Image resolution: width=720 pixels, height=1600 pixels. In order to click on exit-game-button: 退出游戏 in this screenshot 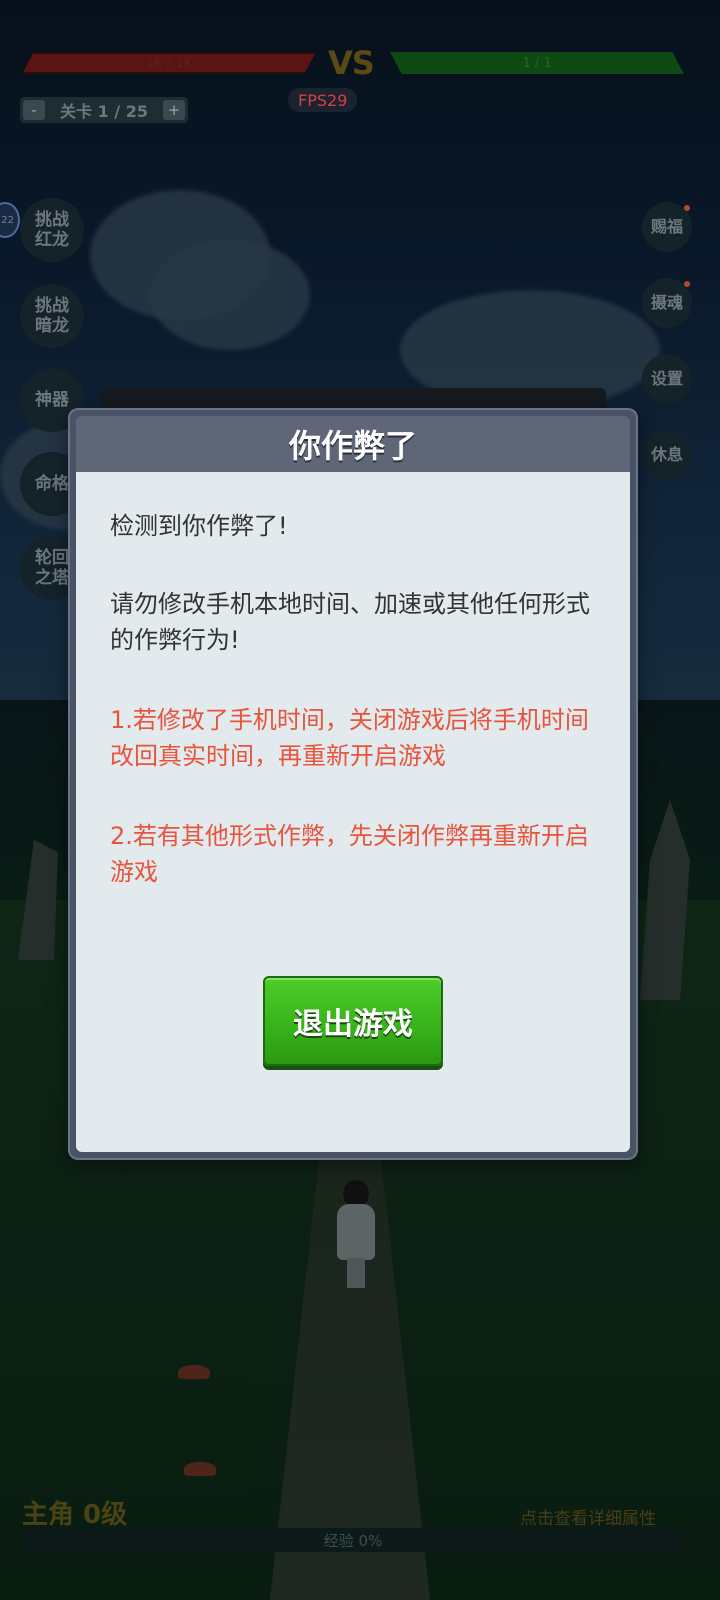, I will do `click(353, 1021)`.